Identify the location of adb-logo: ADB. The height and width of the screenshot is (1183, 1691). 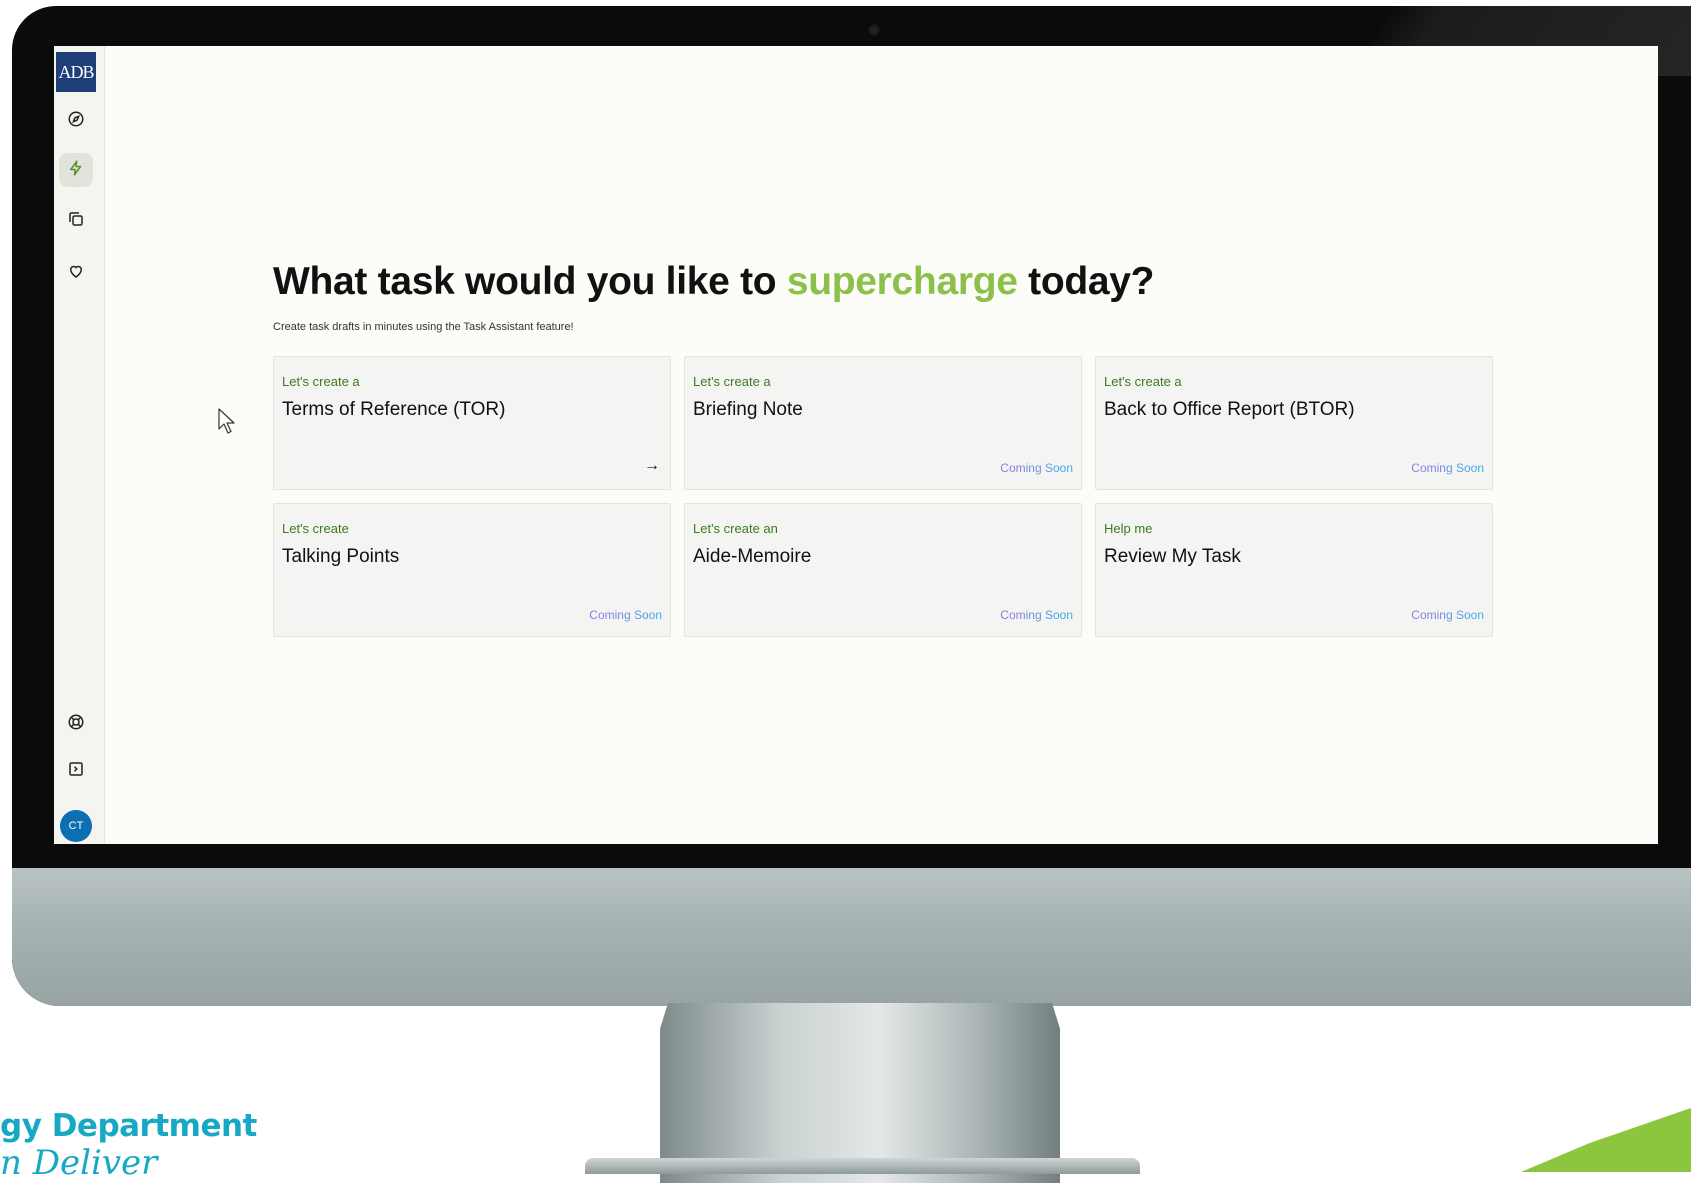
(76, 72).